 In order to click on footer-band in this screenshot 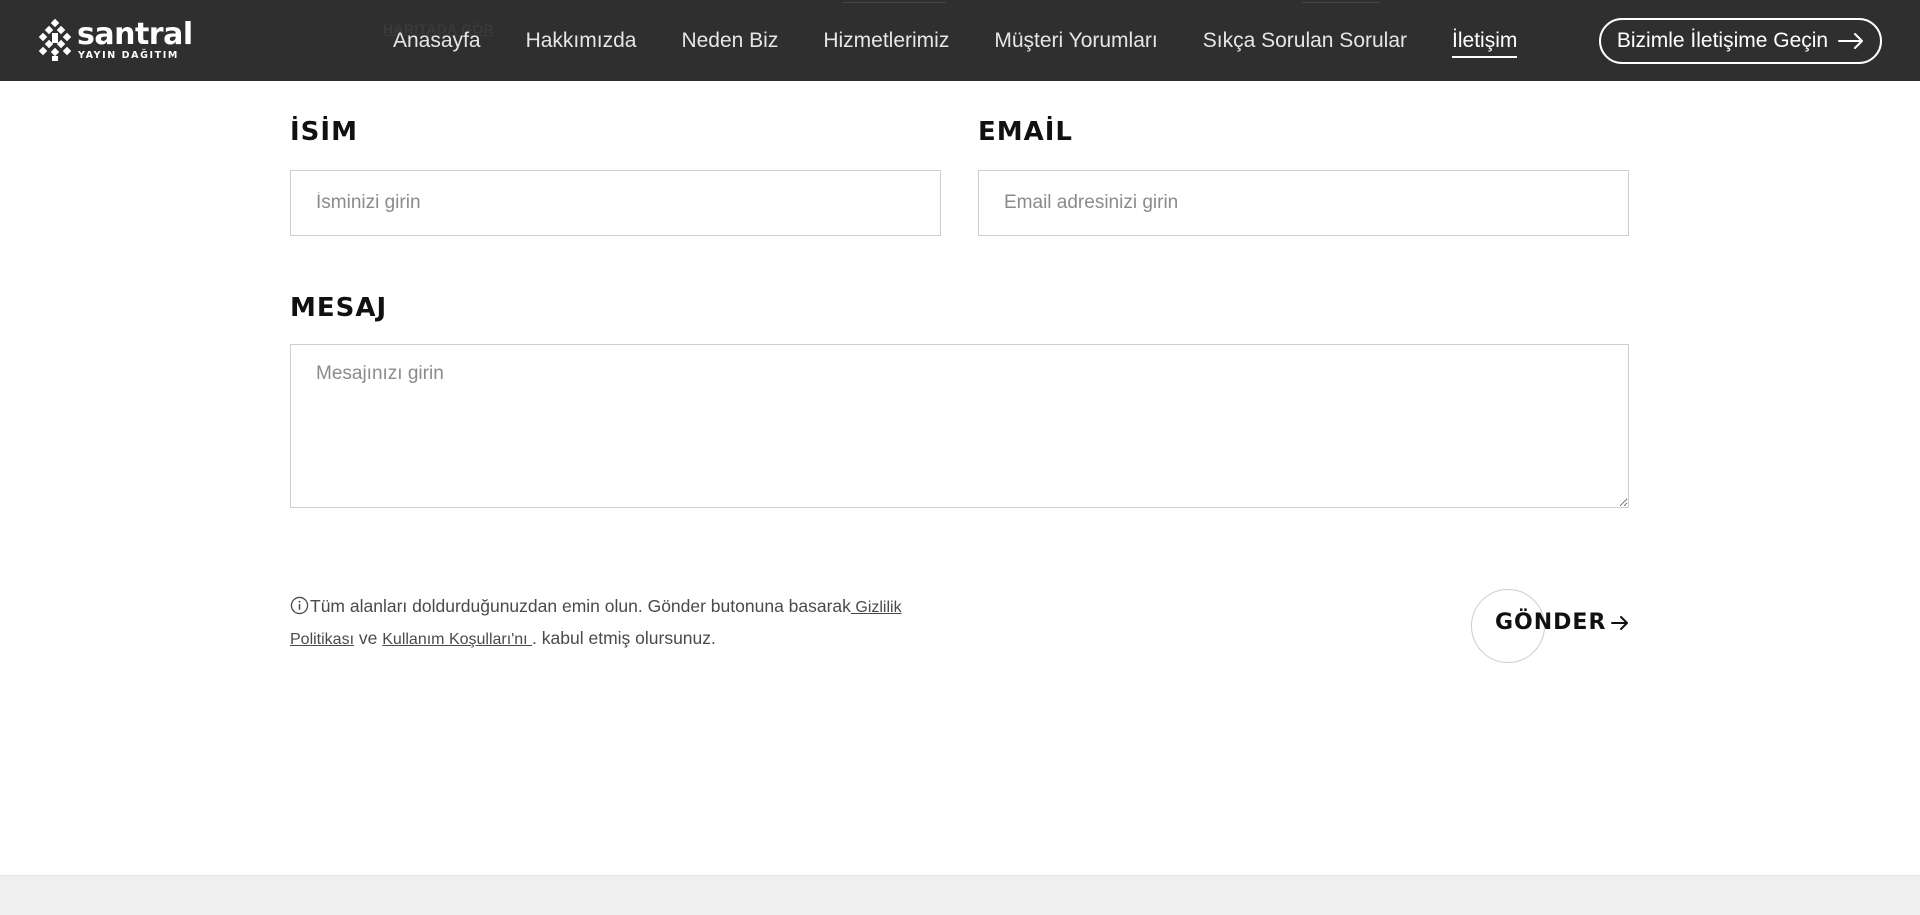, I will do `click(960, 895)`.